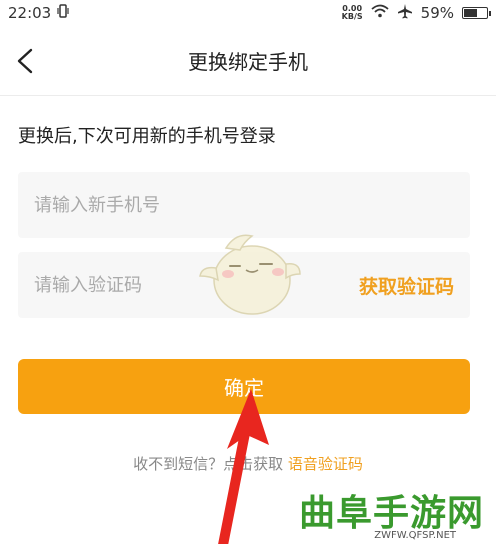 Image resolution: width=496 pixels, height=544 pixels. I want to click on voice-code-link: 语音验证码, so click(325, 464).